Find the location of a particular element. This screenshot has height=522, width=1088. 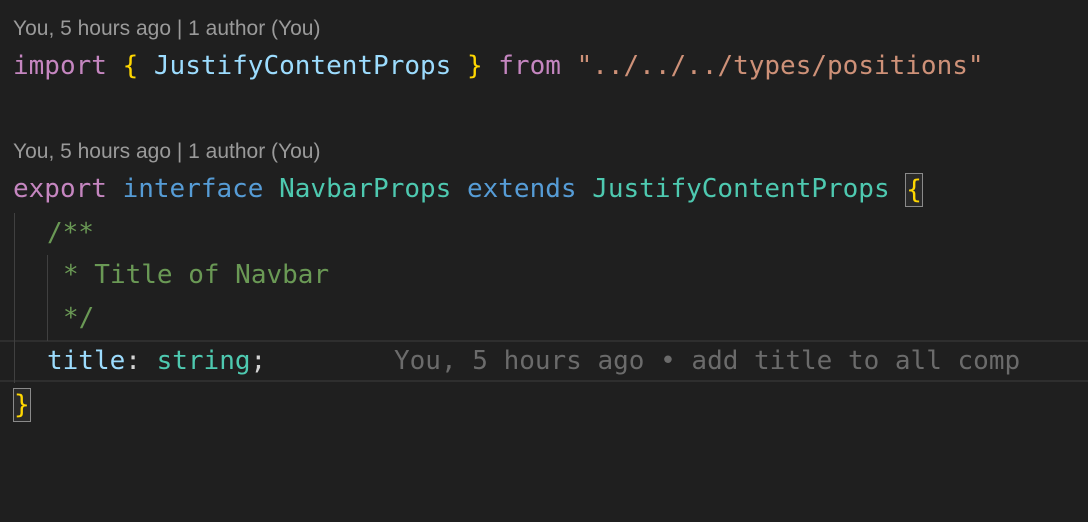

matched-bracket-close: } is located at coordinates (22, 404).